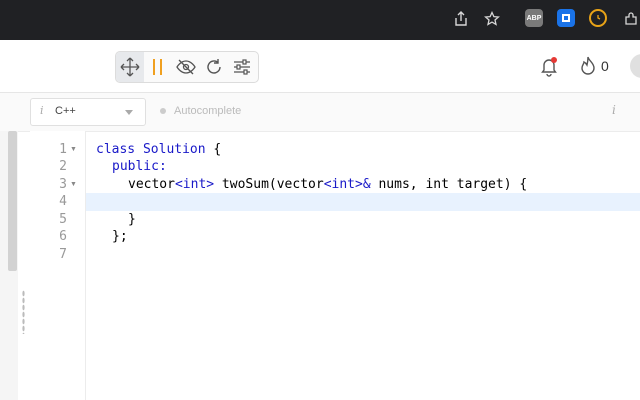  Describe the element at coordinates (65, 111) in the screenshot. I see `language-value: C++` at that location.